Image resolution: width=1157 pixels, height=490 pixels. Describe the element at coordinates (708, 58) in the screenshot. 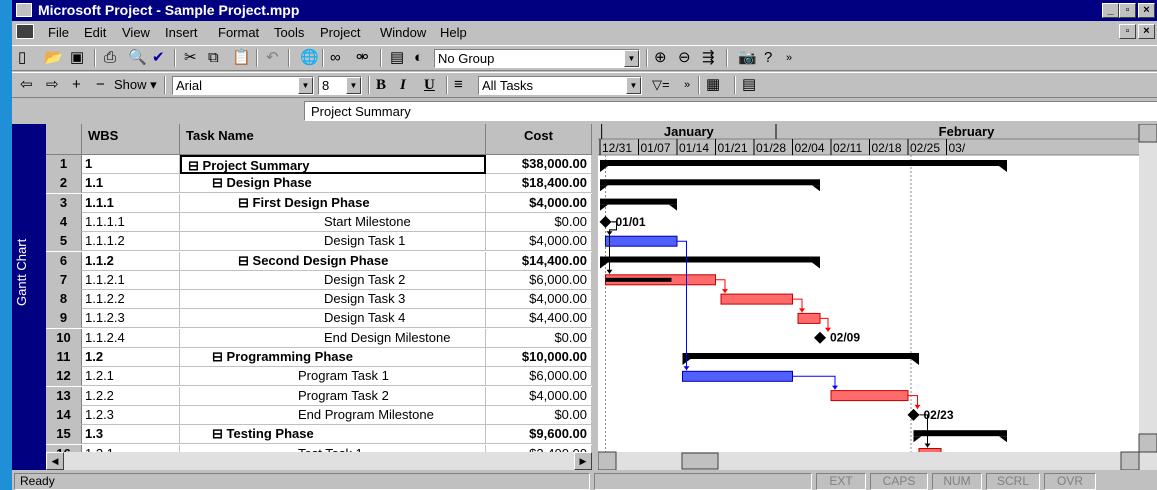

I see `go-to-selected-task-icon: ⇶` at that location.